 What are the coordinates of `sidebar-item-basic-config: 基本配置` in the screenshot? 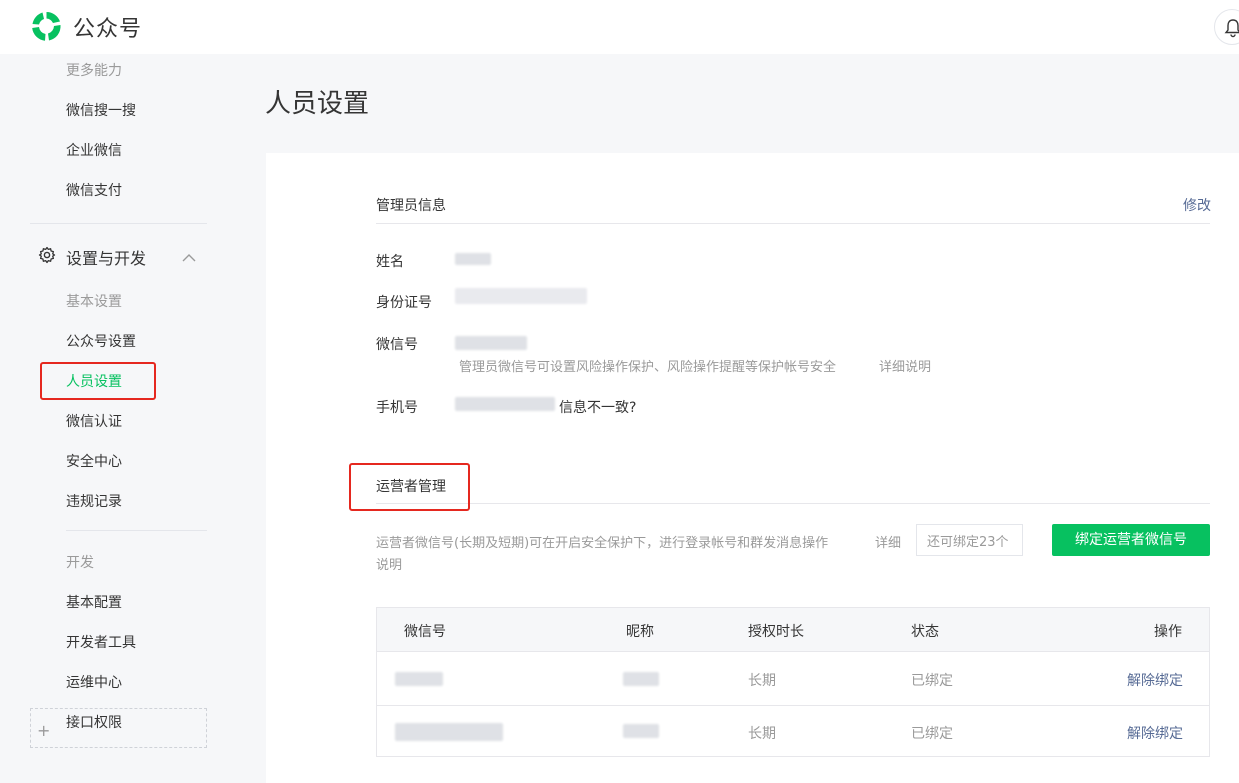 It's located at (94, 602).